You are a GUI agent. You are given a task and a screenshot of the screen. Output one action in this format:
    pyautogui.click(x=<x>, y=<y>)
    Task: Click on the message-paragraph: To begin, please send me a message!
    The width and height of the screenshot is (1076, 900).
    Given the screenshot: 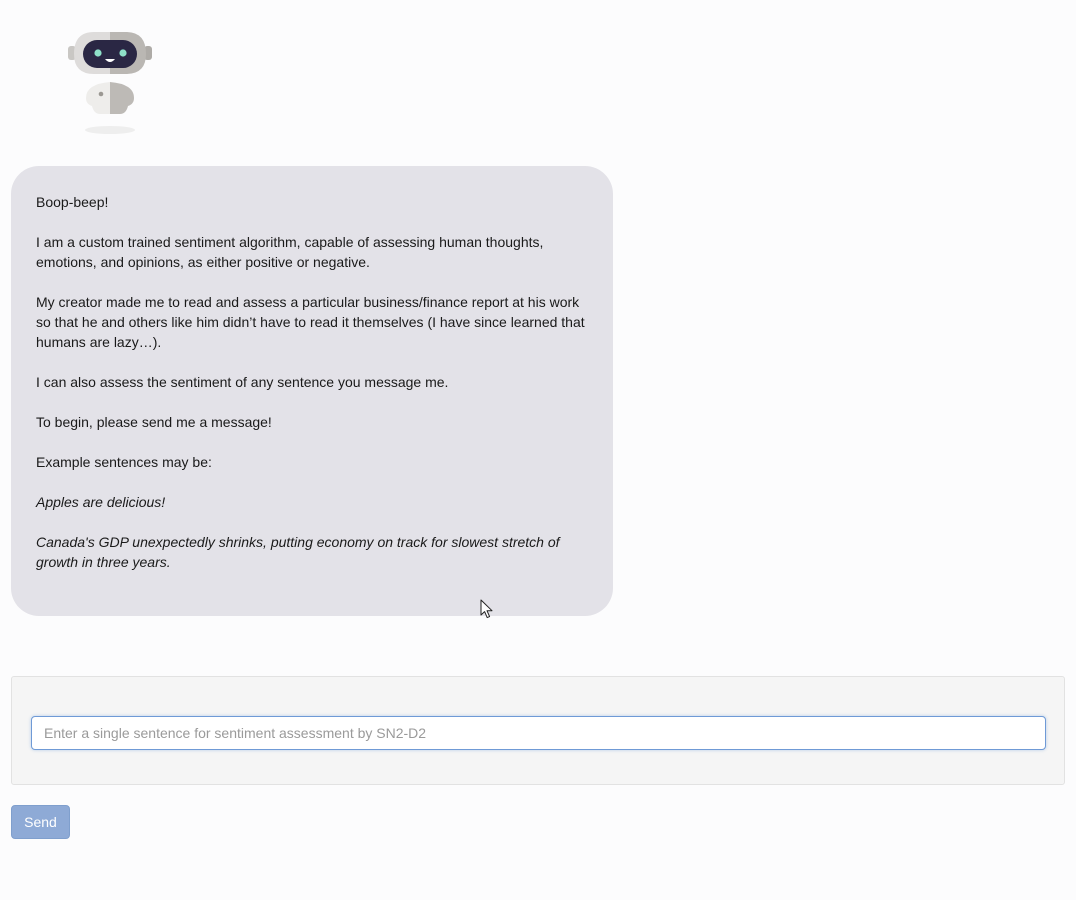 What is the action you would take?
    pyautogui.click(x=154, y=422)
    